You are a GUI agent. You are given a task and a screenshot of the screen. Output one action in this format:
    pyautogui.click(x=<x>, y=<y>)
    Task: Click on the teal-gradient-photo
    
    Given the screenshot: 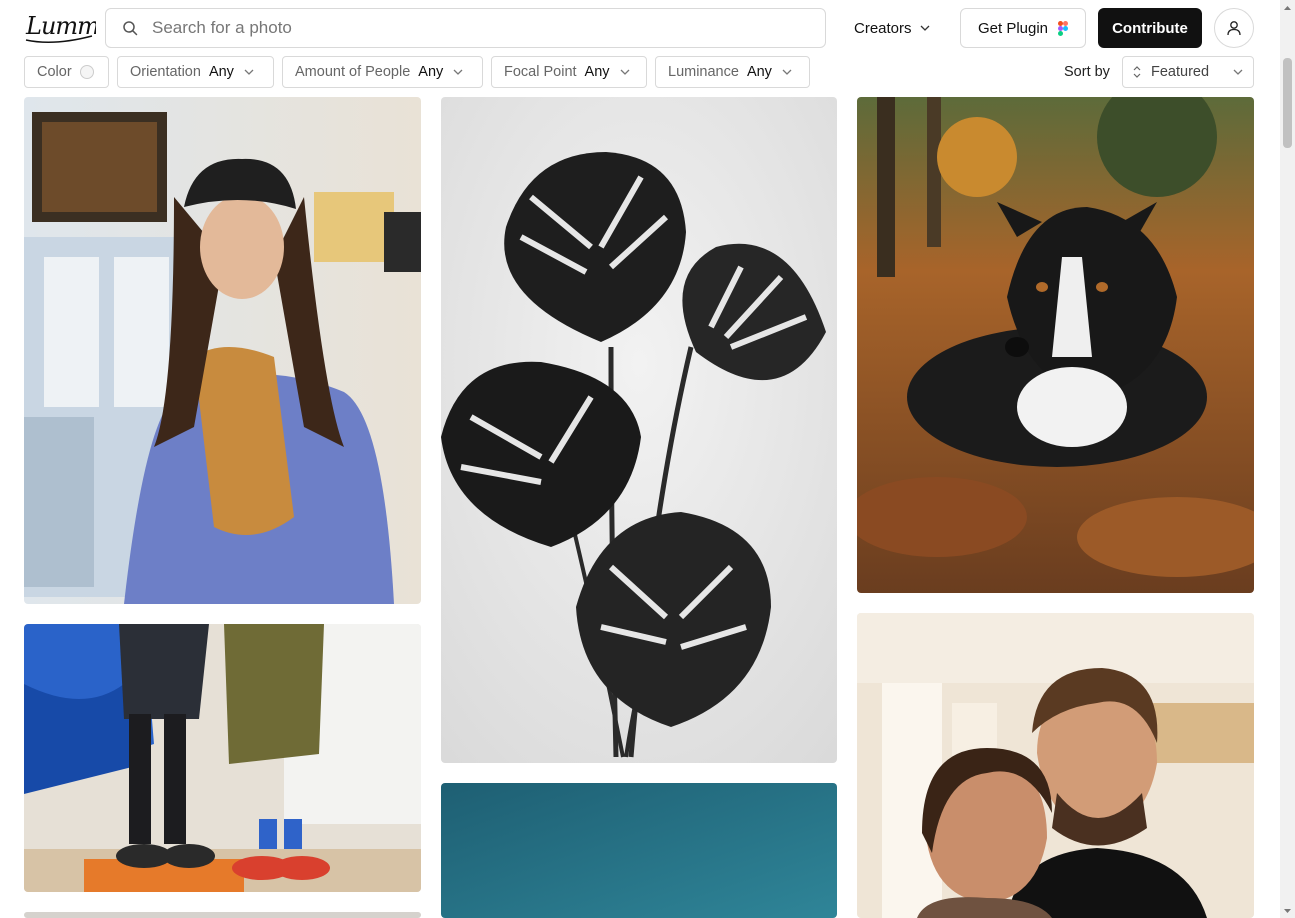 What is the action you would take?
    pyautogui.click(x=639, y=850)
    